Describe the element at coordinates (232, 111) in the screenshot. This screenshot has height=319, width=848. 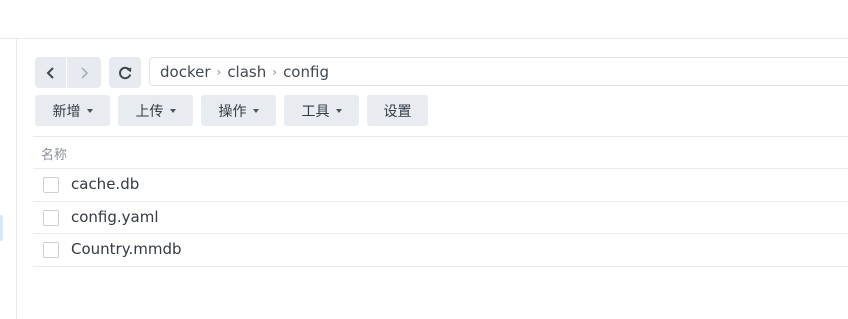
I see `action-button-label: 操作` at that location.